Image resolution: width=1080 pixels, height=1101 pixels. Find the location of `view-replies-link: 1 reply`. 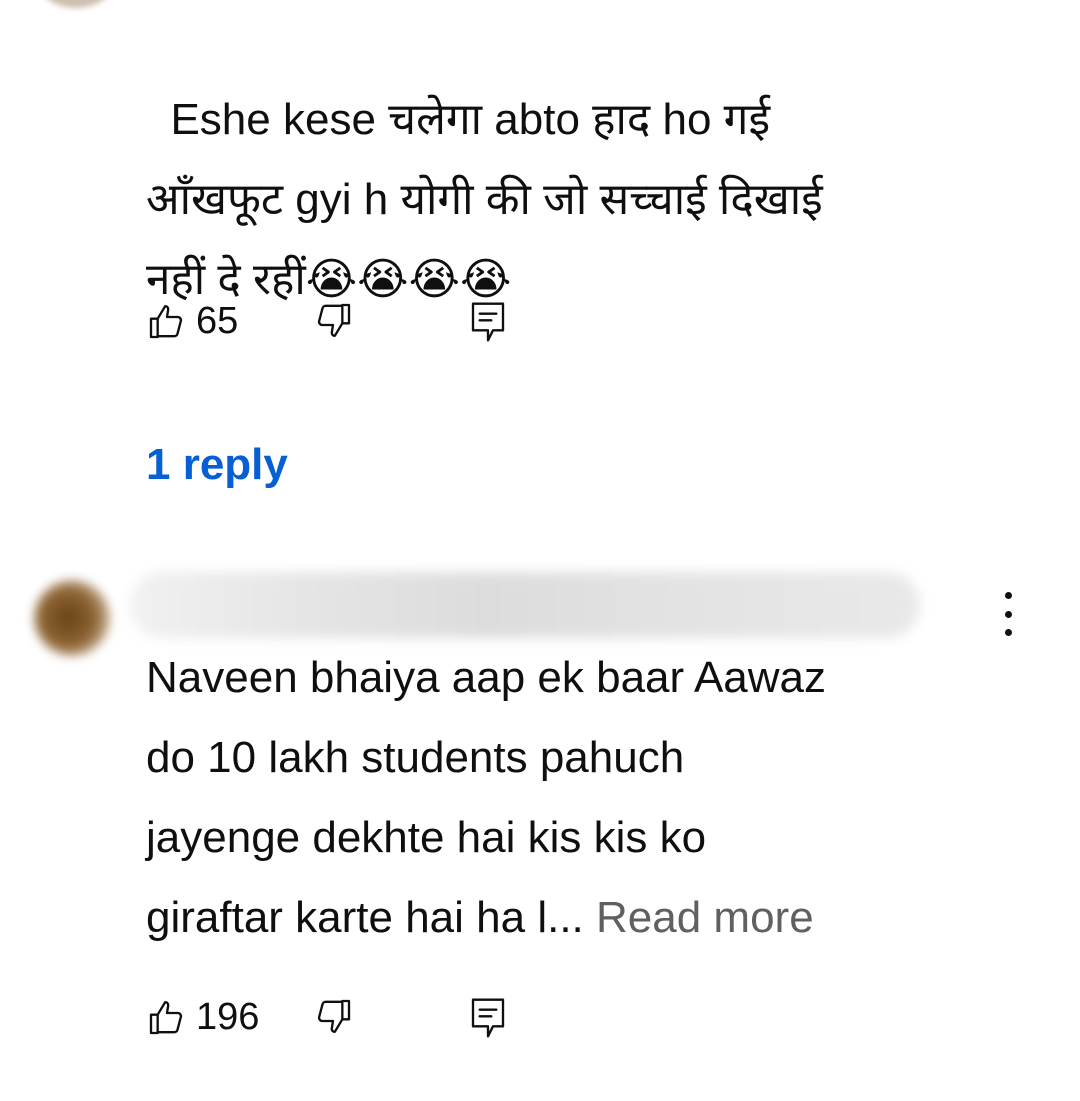

view-replies-link: 1 reply is located at coordinates (217, 465).